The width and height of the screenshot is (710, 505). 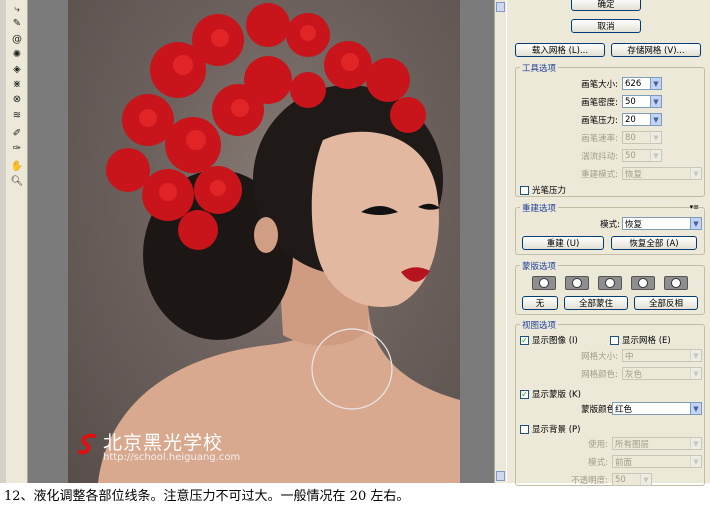 I want to click on scroll-up-button, so click(x=500, y=7).